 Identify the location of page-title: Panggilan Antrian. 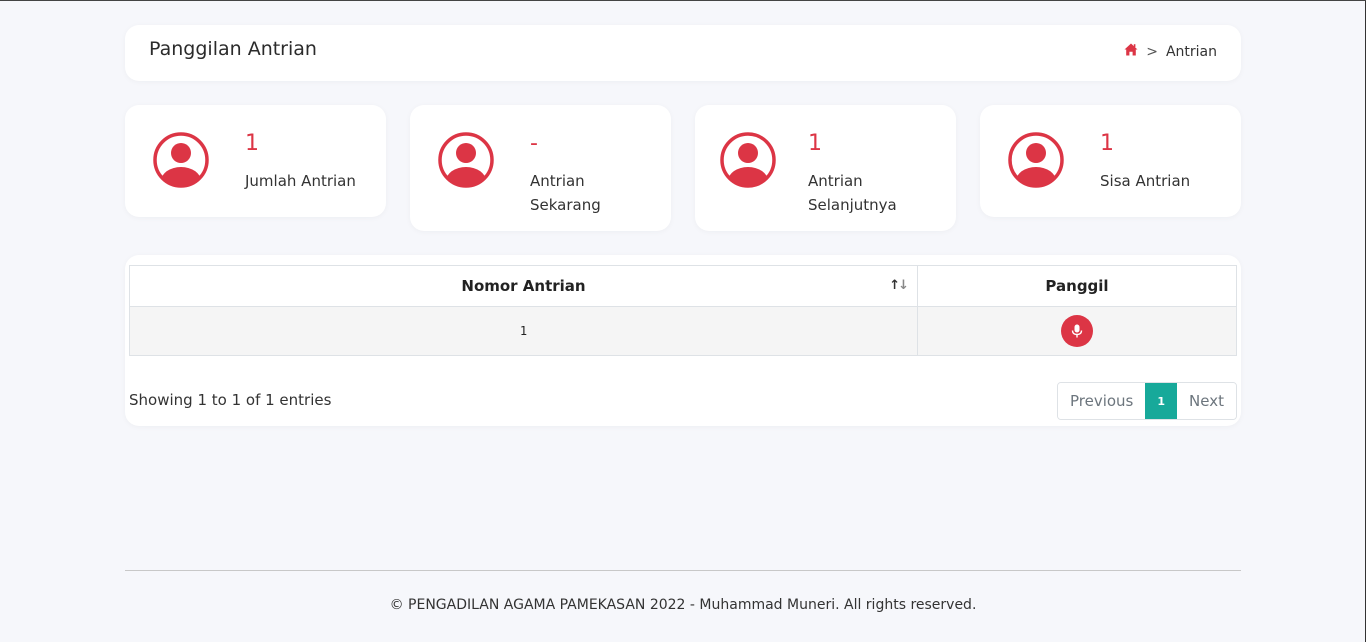
(233, 49).